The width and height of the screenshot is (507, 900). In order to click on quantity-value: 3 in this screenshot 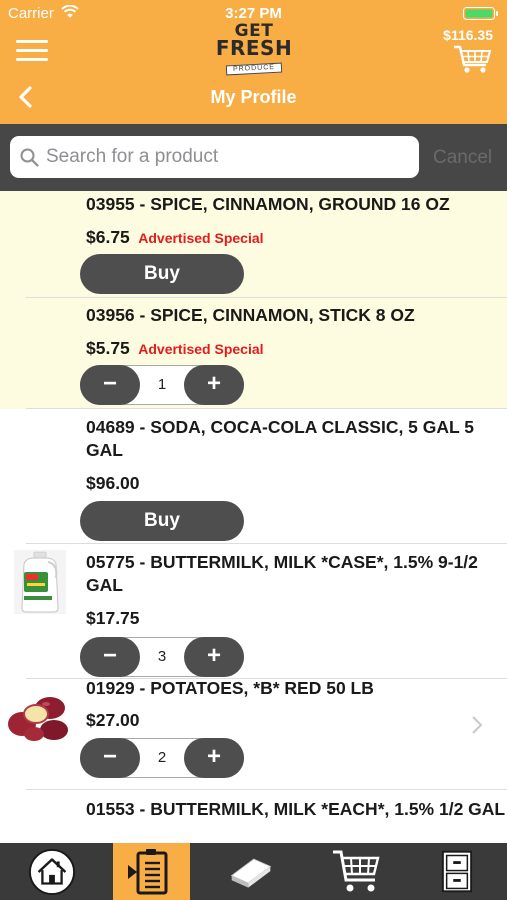, I will do `click(162, 657)`.